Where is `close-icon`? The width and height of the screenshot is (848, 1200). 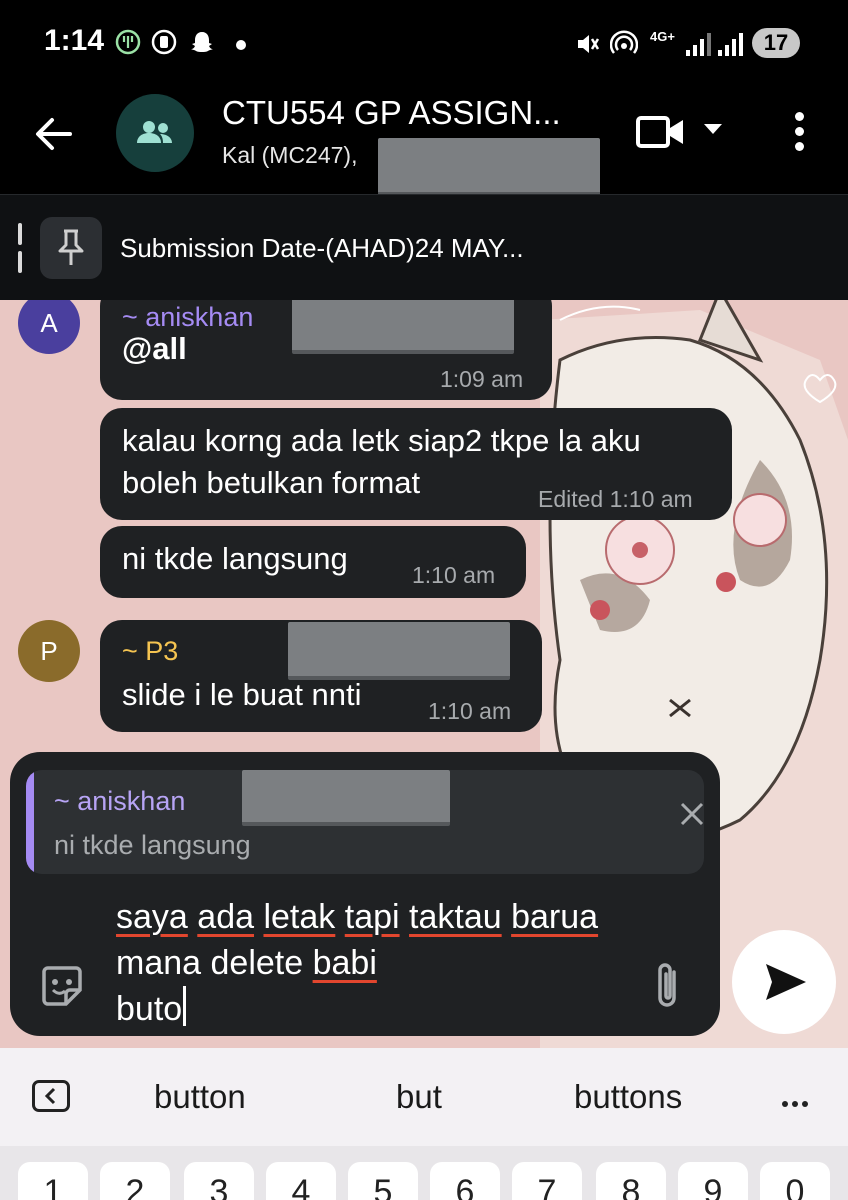 close-icon is located at coordinates (691, 814).